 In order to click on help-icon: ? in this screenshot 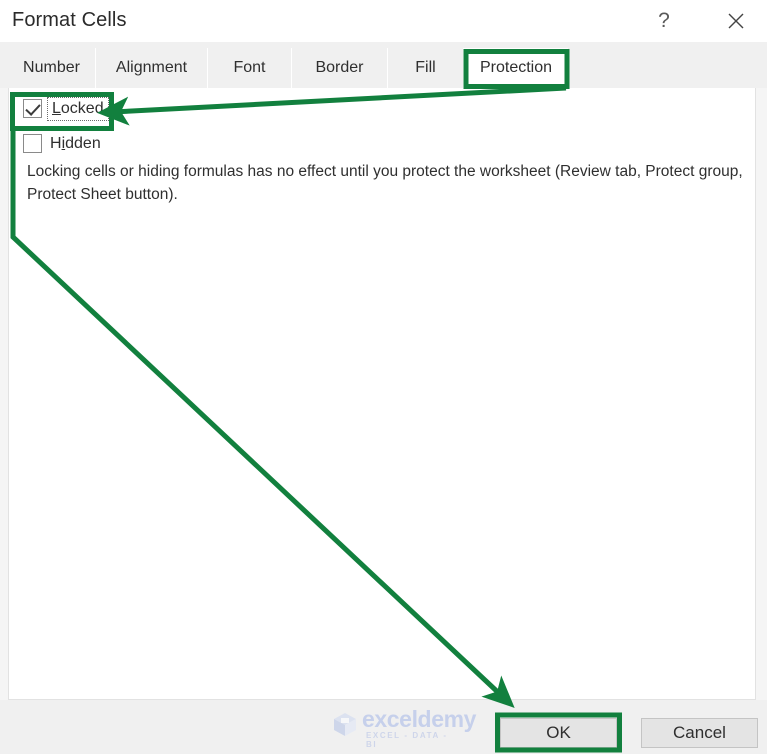, I will do `click(664, 21)`.